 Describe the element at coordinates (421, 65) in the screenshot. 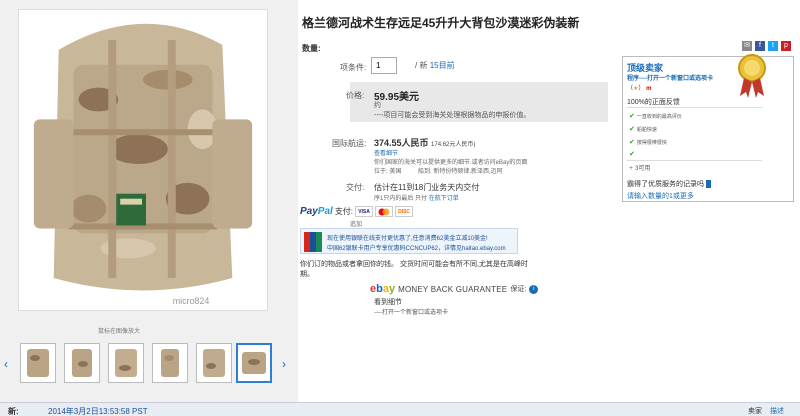

I see `quantity-available-prefix: / 新` at that location.